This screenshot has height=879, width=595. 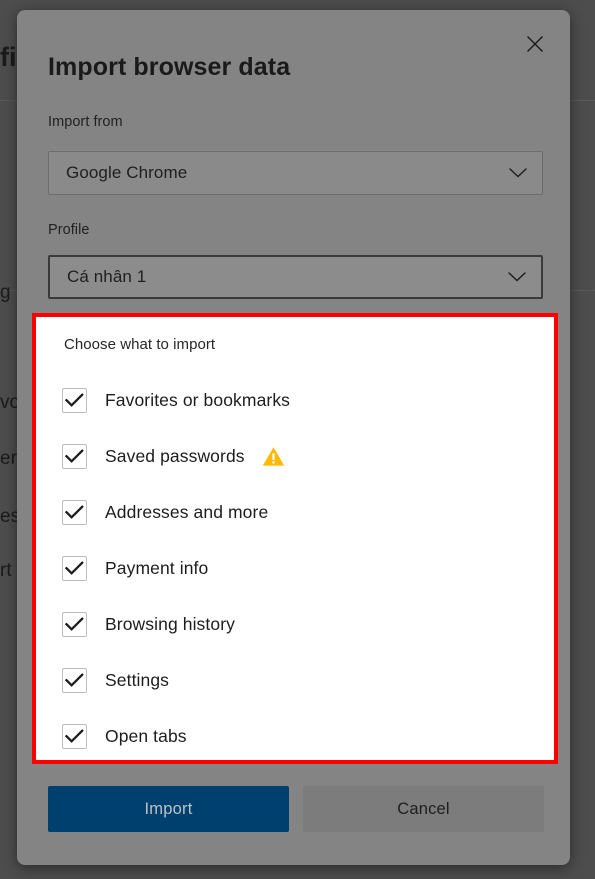 I want to click on import-option-row: Browsing history, so click(x=303, y=624).